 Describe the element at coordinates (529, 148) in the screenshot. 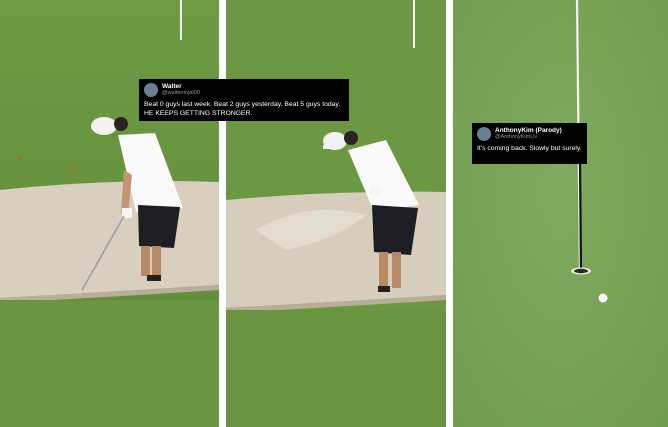

I see `tweet-text: It's coming back. Slowly but surely.` at that location.